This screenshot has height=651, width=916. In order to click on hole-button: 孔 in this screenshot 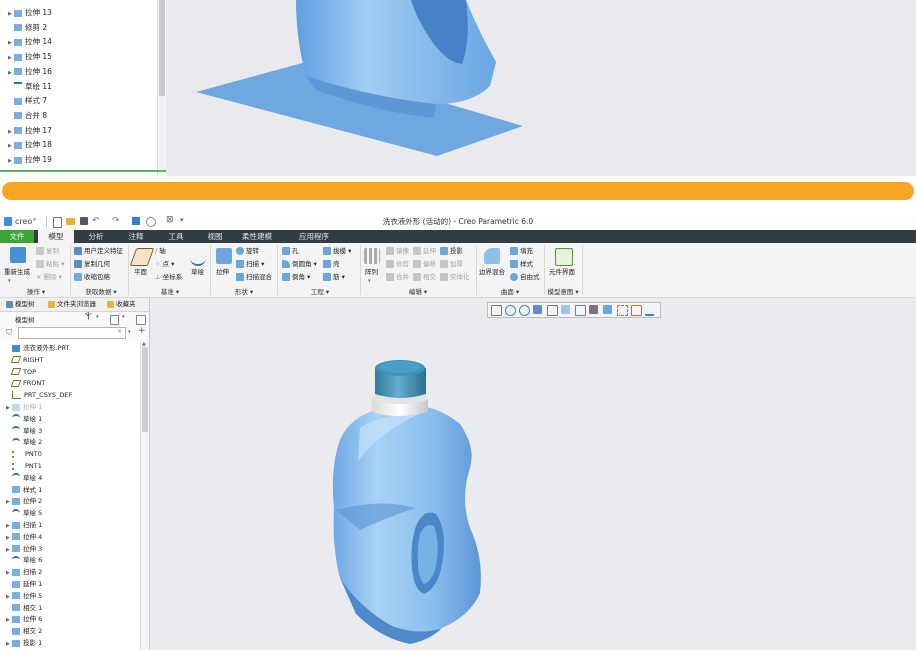, I will do `click(290, 251)`.